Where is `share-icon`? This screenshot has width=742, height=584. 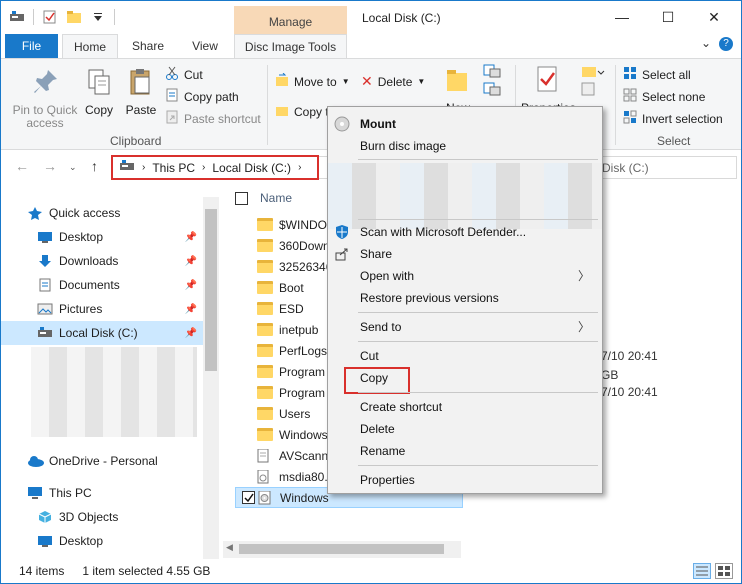
share-icon is located at coordinates (342, 254).